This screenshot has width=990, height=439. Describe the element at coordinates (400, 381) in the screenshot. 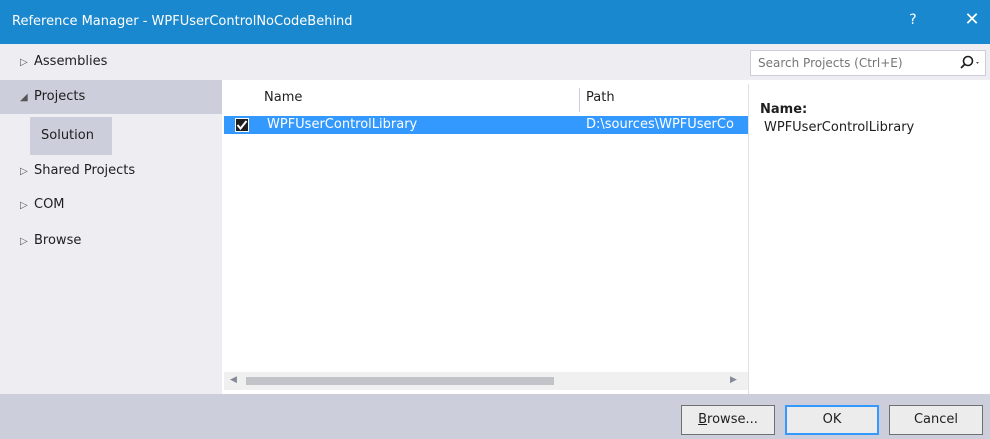

I see `scrollbar-thumb` at that location.